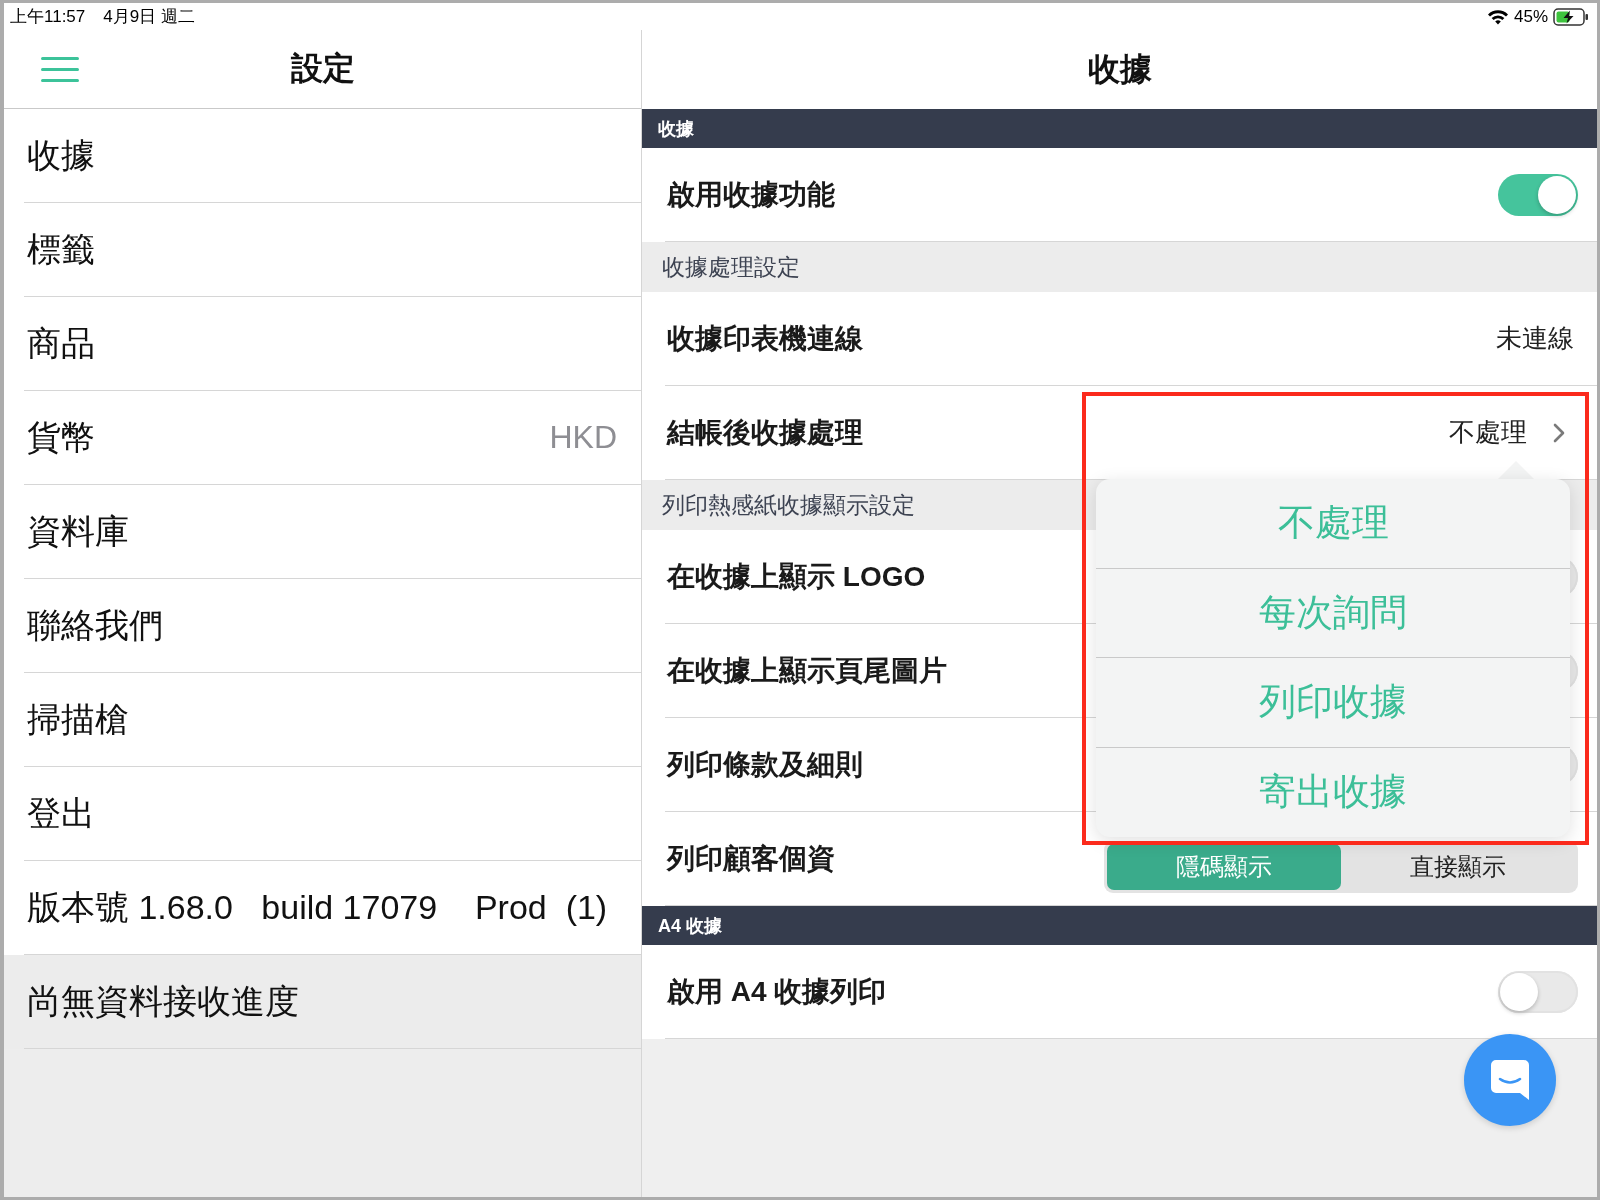 Image resolution: width=1600 pixels, height=1200 pixels. What do you see at coordinates (777, 991) in the screenshot?
I see `setting-label: 啟用 A4 收據列印` at bounding box center [777, 991].